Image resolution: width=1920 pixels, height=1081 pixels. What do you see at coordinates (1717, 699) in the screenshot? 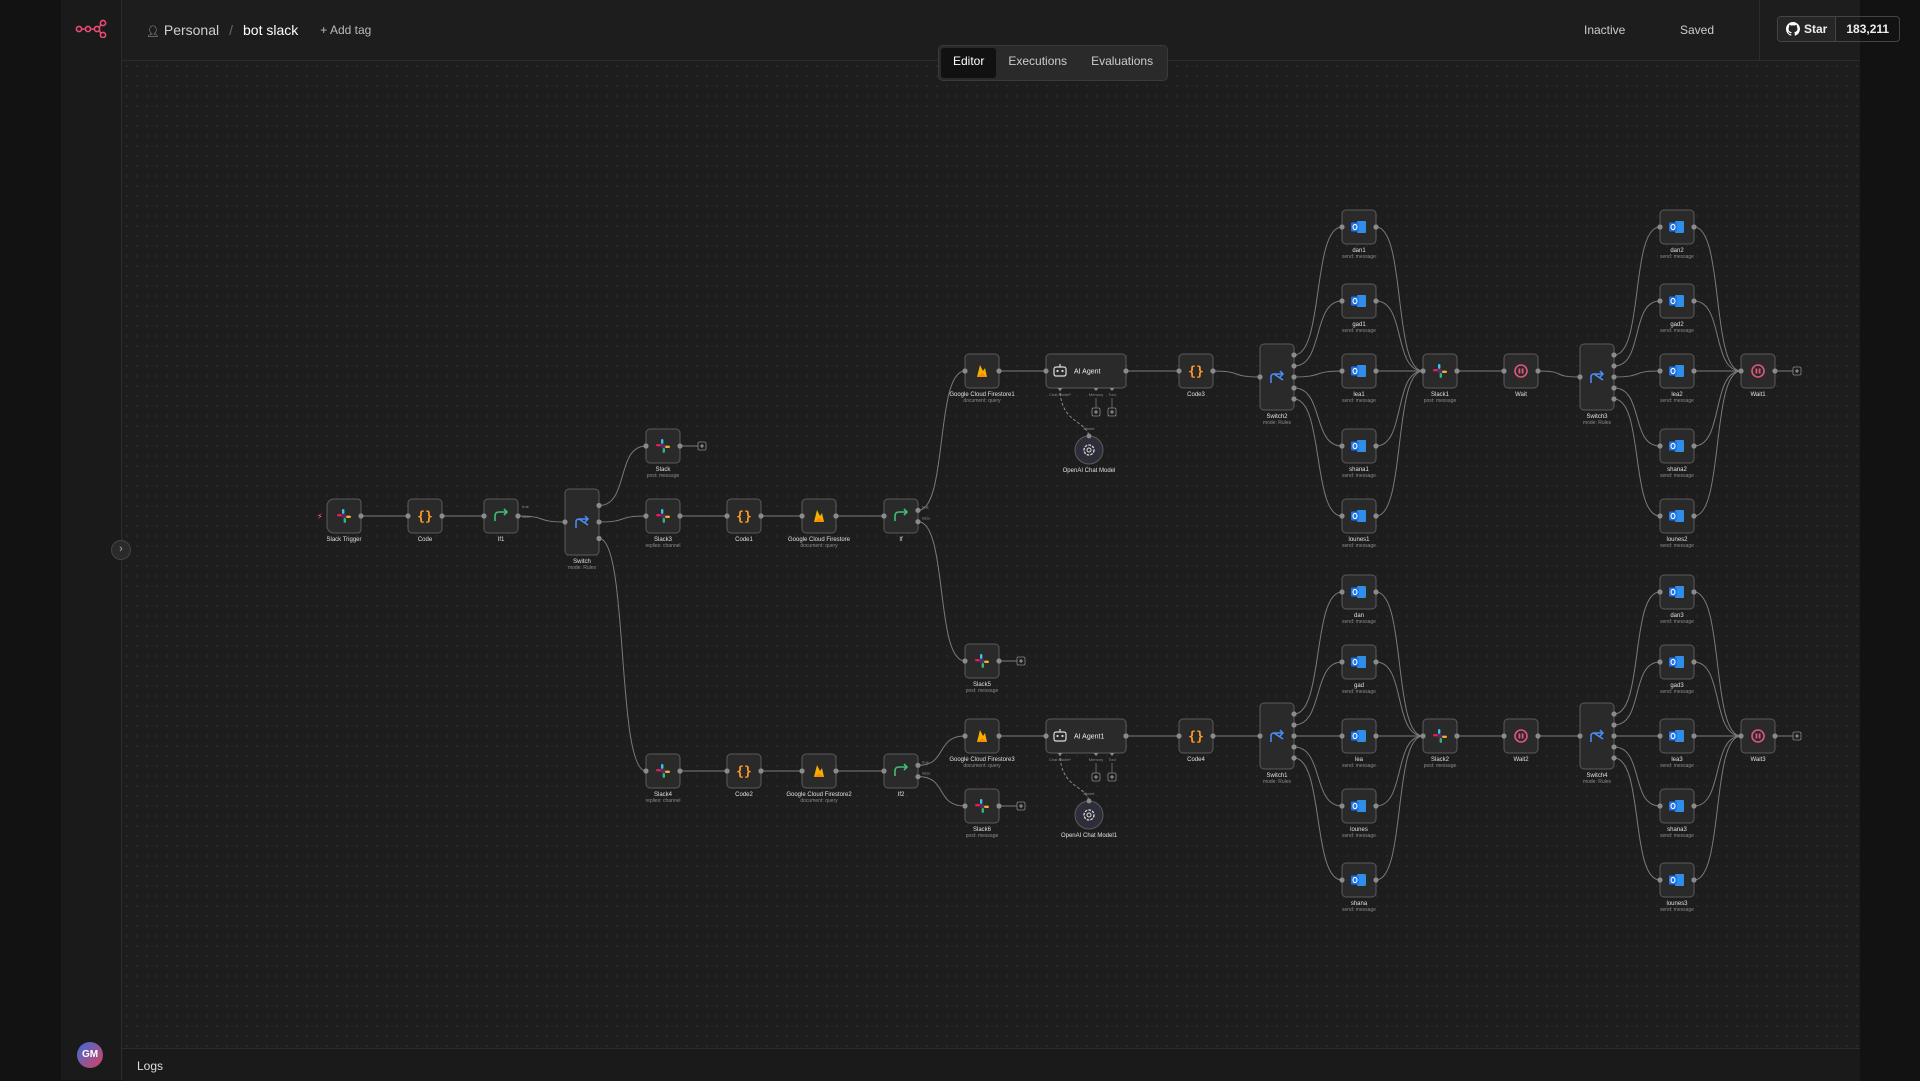
I see `connection-gad3-to-wait3` at bounding box center [1717, 699].